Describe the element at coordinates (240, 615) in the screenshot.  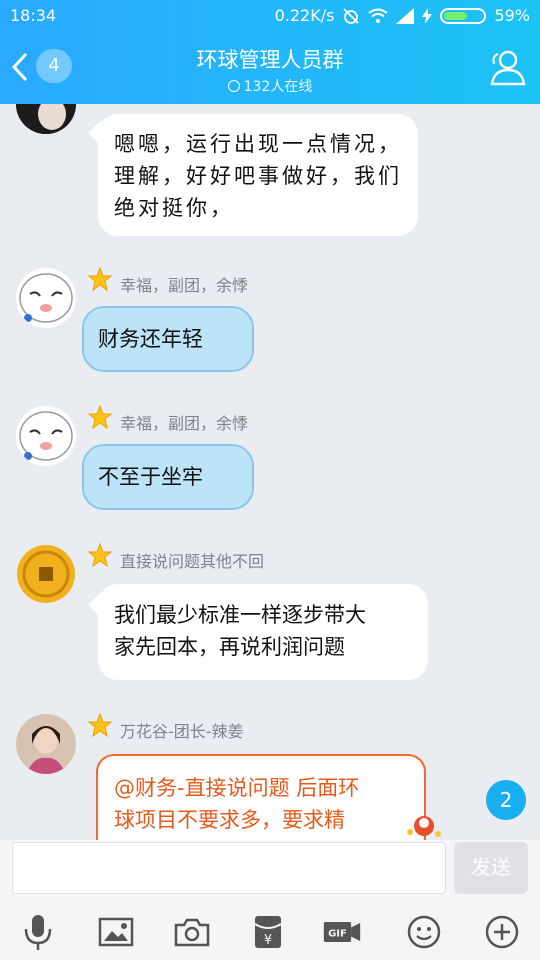
I see `message-line: 我们最少标准一样逐步带大` at that location.